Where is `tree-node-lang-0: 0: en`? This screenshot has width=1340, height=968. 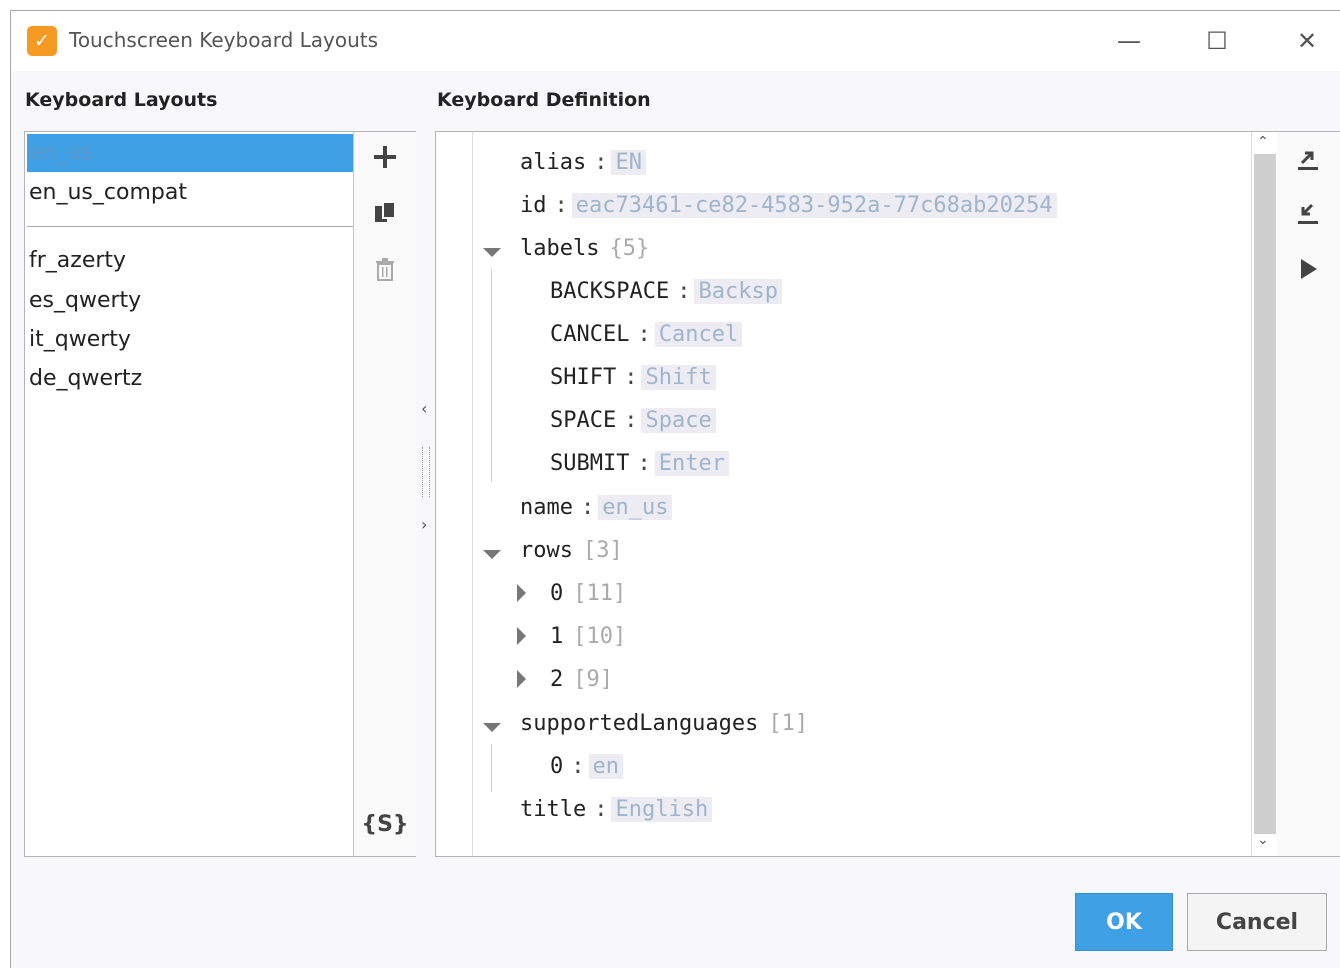 tree-node-lang-0: 0: en is located at coordinates (586, 767).